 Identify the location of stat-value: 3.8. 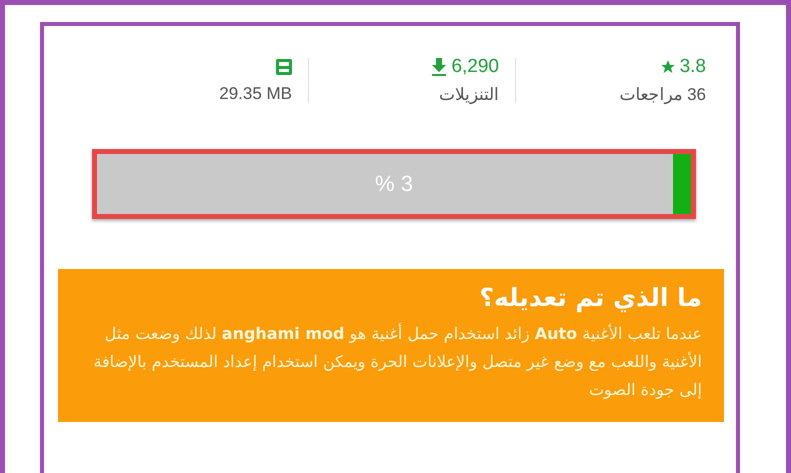
(693, 67).